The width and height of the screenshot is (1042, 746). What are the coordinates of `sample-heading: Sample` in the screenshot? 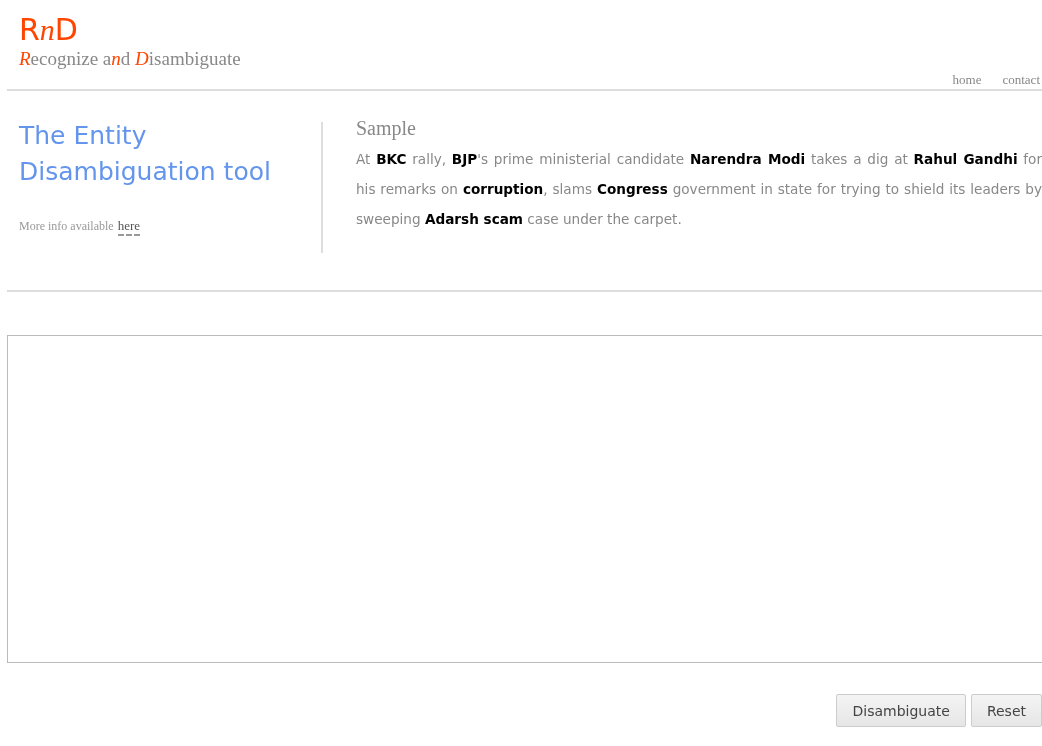 It's located at (386, 128).